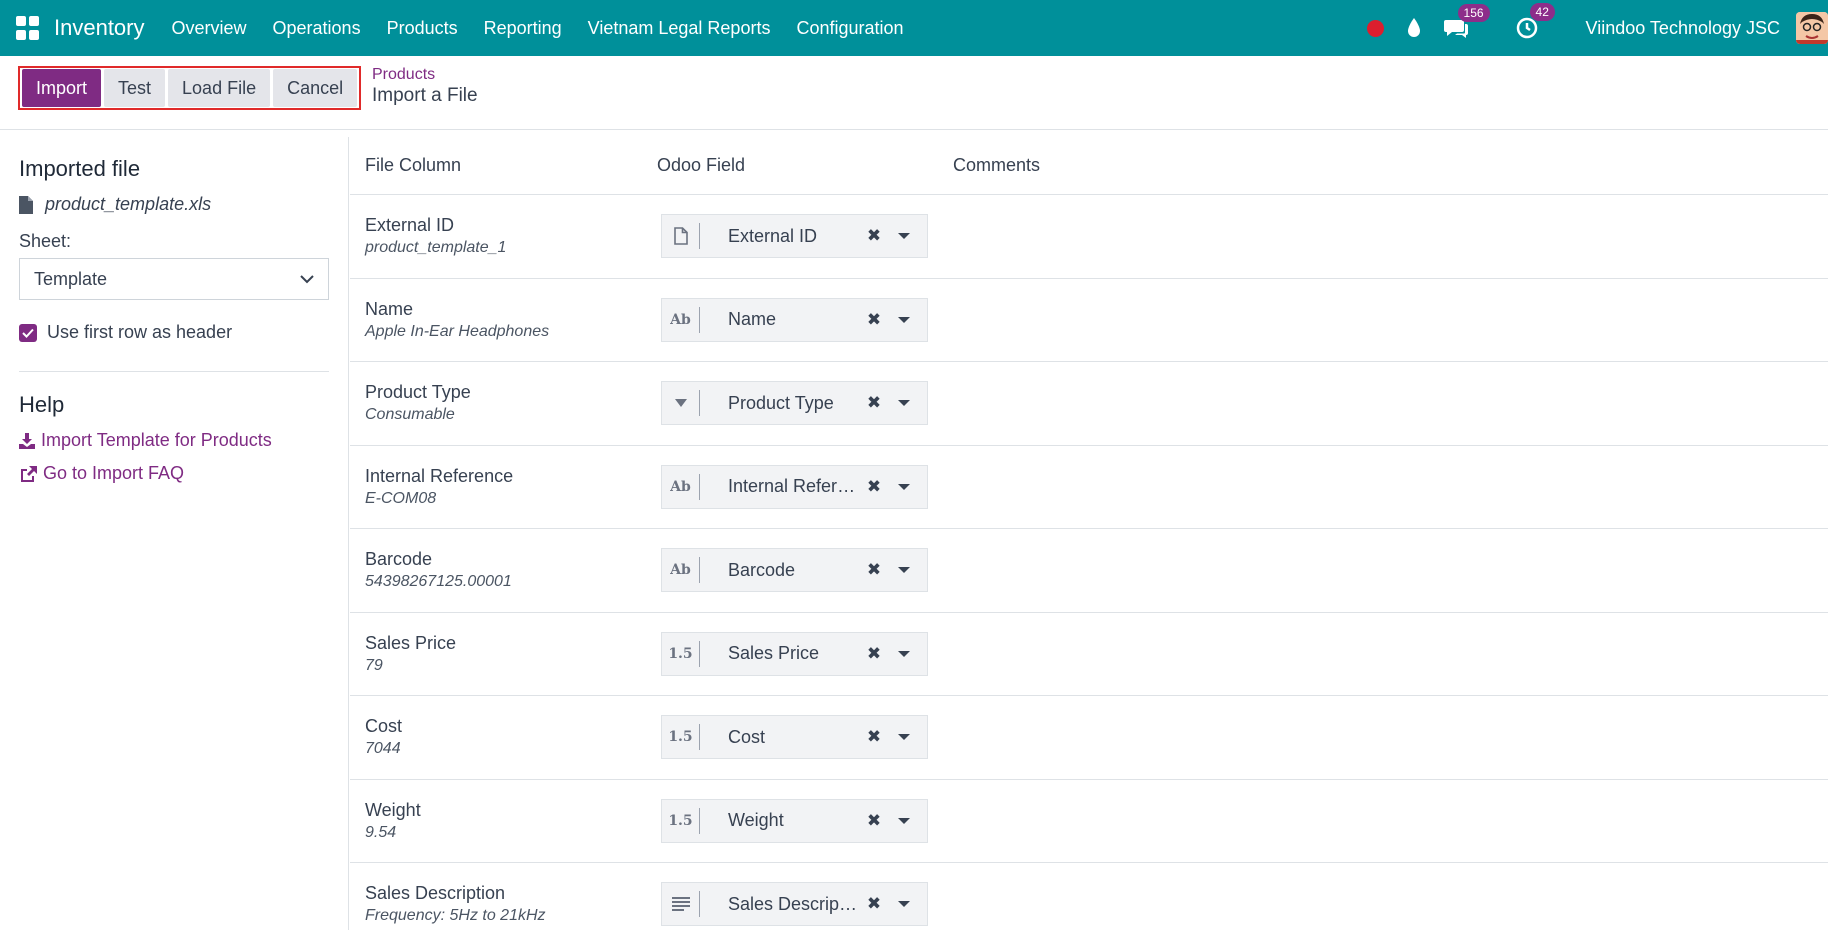 The width and height of the screenshot is (1828, 930). What do you see at coordinates (374, 665) in the screenshot?
I see `column-sample: 79` at bounding box center [374, 665].